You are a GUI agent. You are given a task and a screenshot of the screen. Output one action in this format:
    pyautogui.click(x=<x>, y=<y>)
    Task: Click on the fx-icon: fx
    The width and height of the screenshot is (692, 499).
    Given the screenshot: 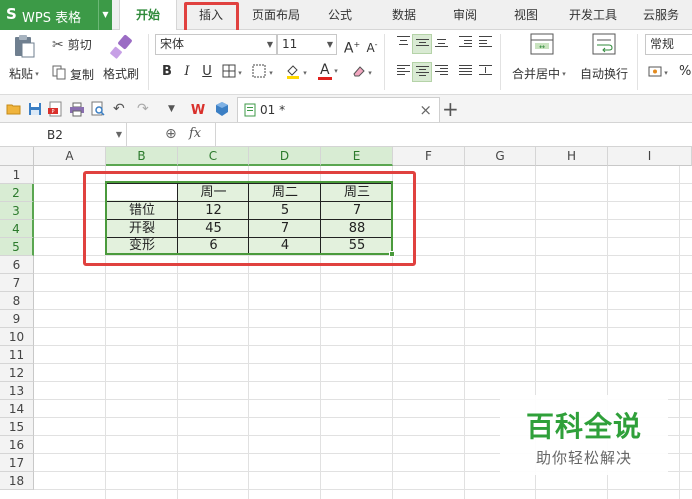 What is the action you would take?
    pyautogui.click(x=195, y=133)
    